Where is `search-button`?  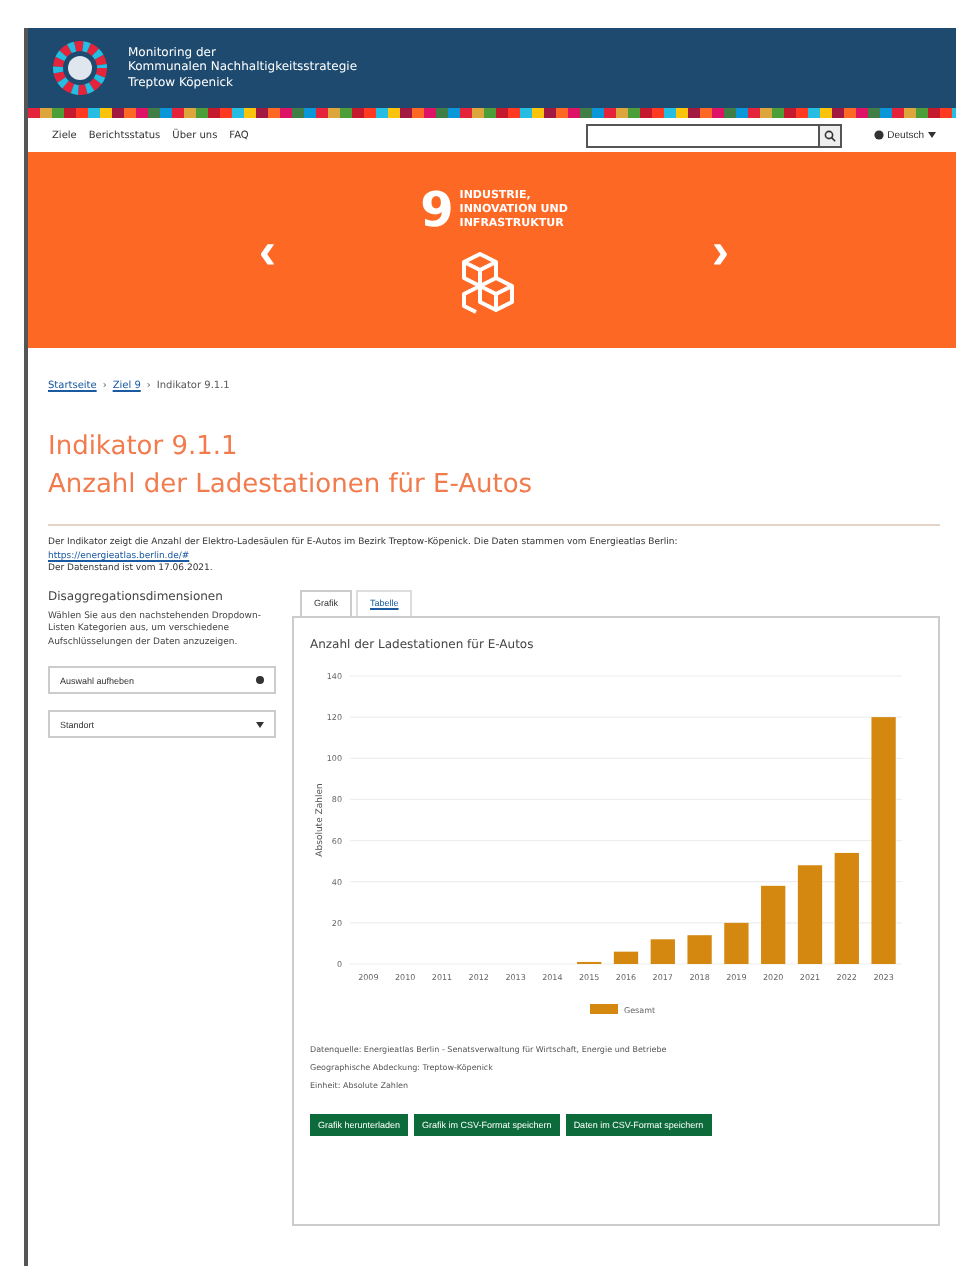
search-button is located at coordinates (828, 135).